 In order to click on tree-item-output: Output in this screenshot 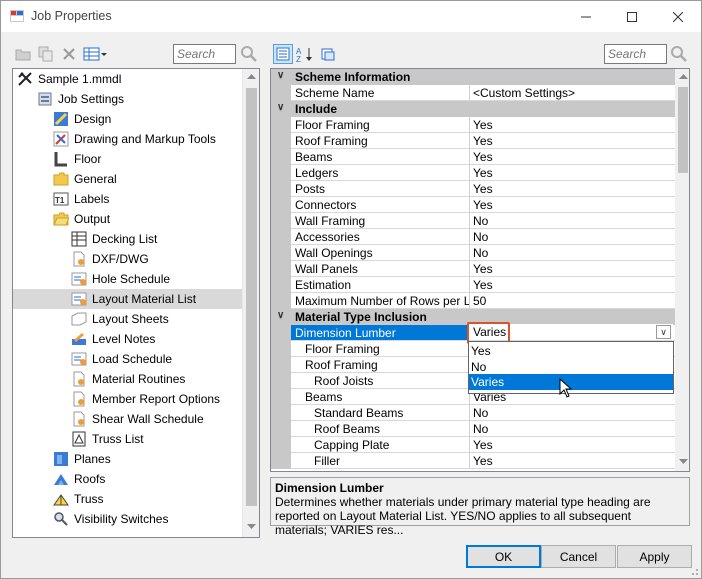, I will do `click(81, 219)`.